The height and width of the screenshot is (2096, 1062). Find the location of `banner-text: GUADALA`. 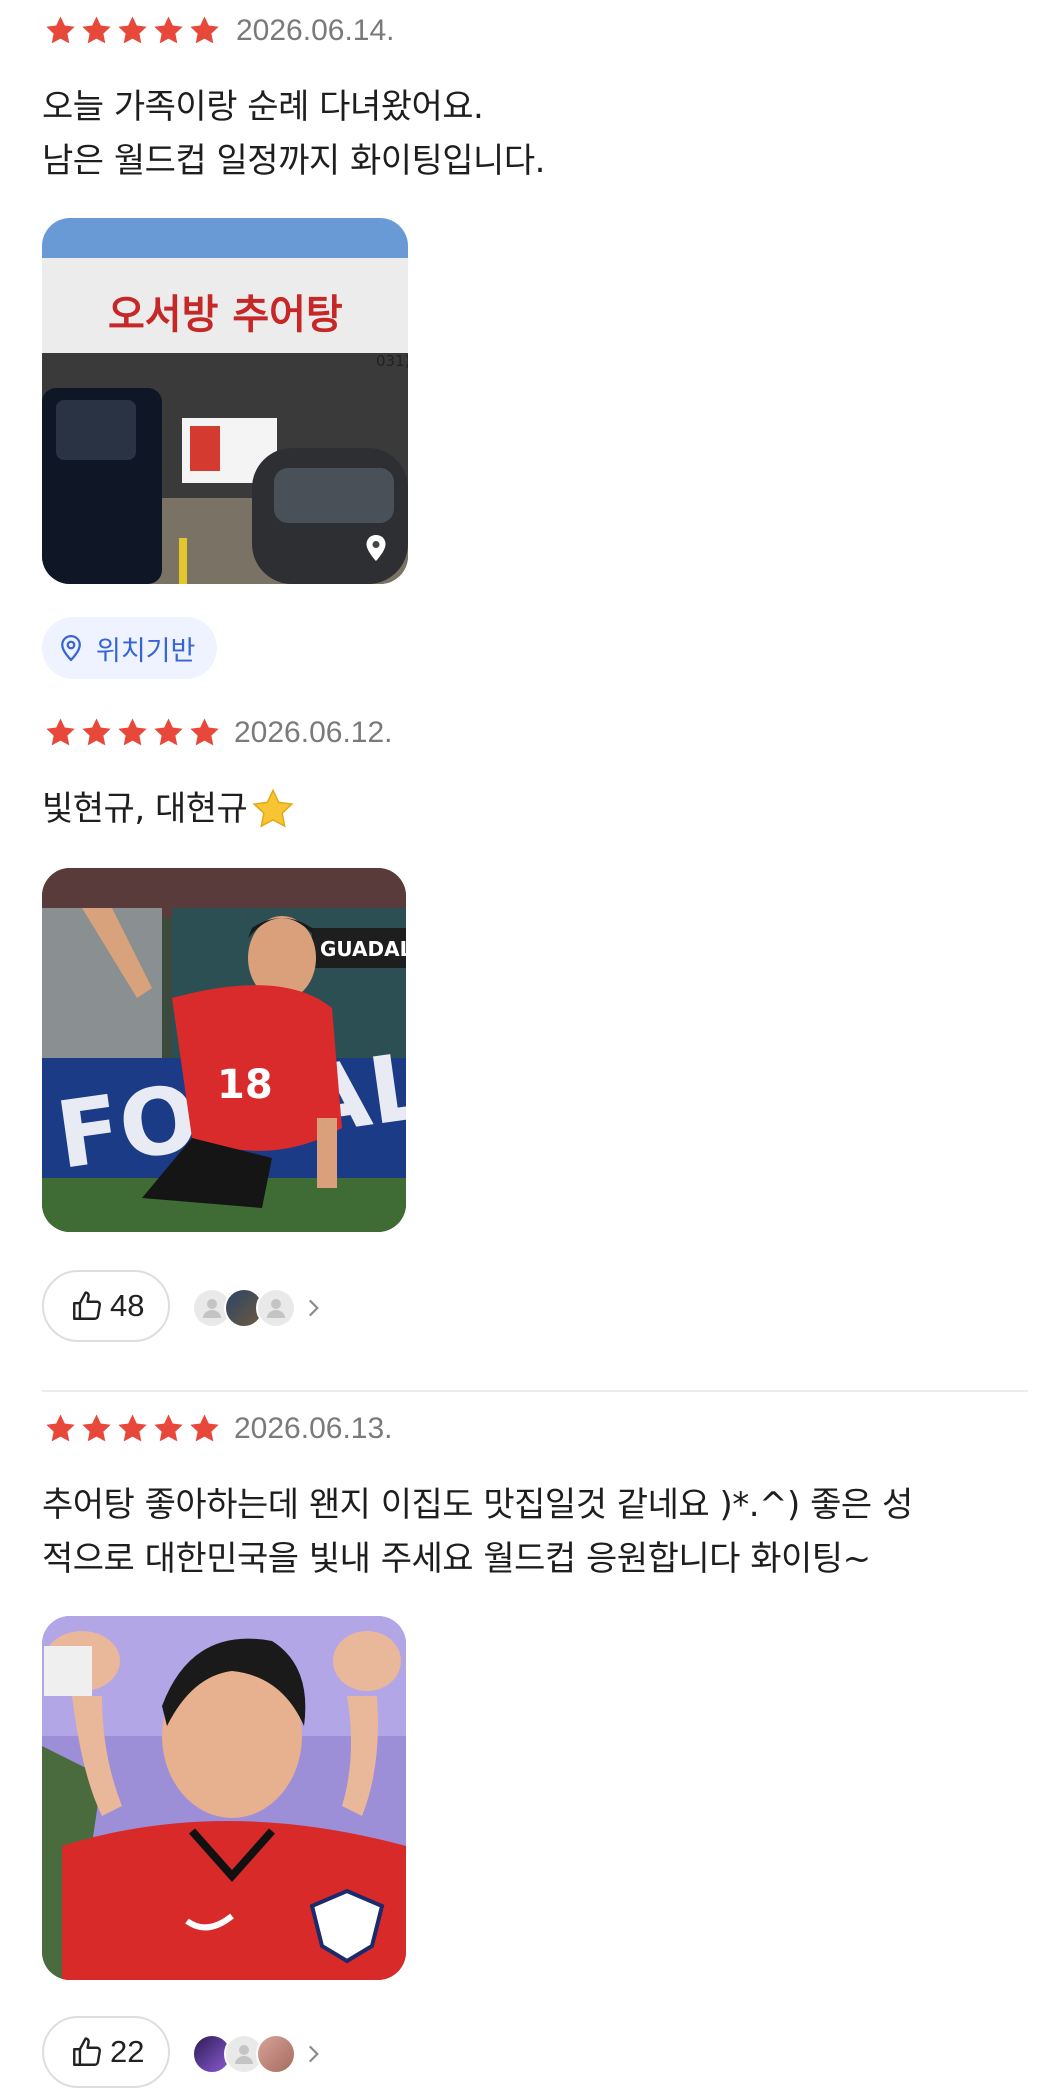

banner-text: GUADALA is located at coordinates (363, 949).